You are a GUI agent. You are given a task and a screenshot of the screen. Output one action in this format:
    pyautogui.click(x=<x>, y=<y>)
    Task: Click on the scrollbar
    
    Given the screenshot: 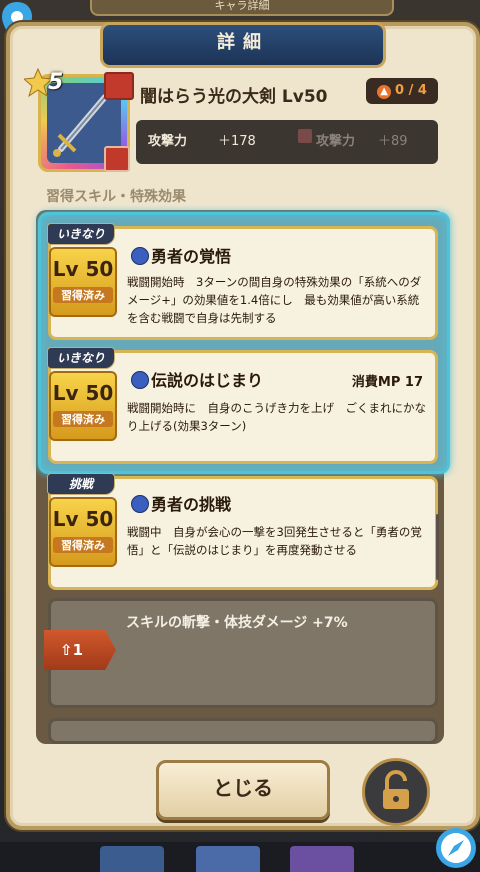 What is the action you would take?
    pyautogui.click(x=437, y=547)
    